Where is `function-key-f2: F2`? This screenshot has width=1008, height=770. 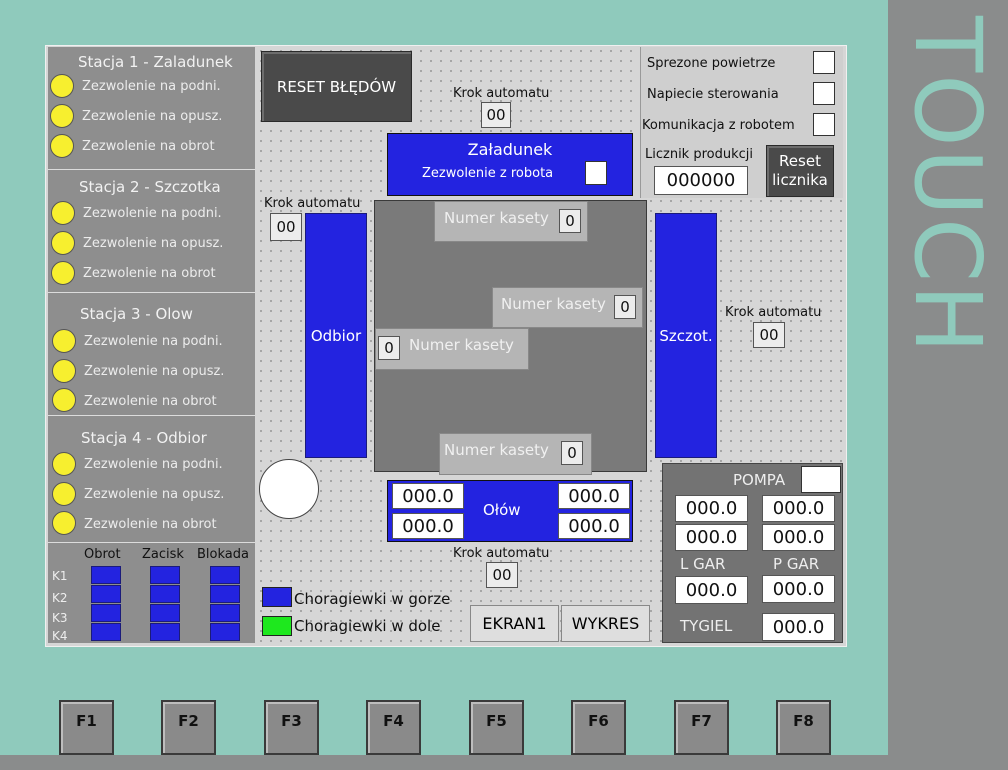
function-key-f2: F2 is located at coordinates (188, 727).